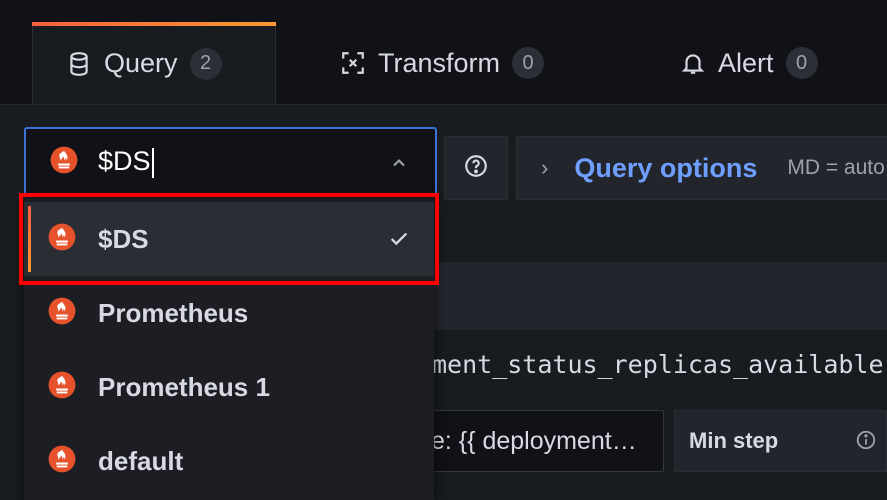 This screenshot has height=500, width=887. I want to click on tab-transform-label: Transform, so click(439, 62).